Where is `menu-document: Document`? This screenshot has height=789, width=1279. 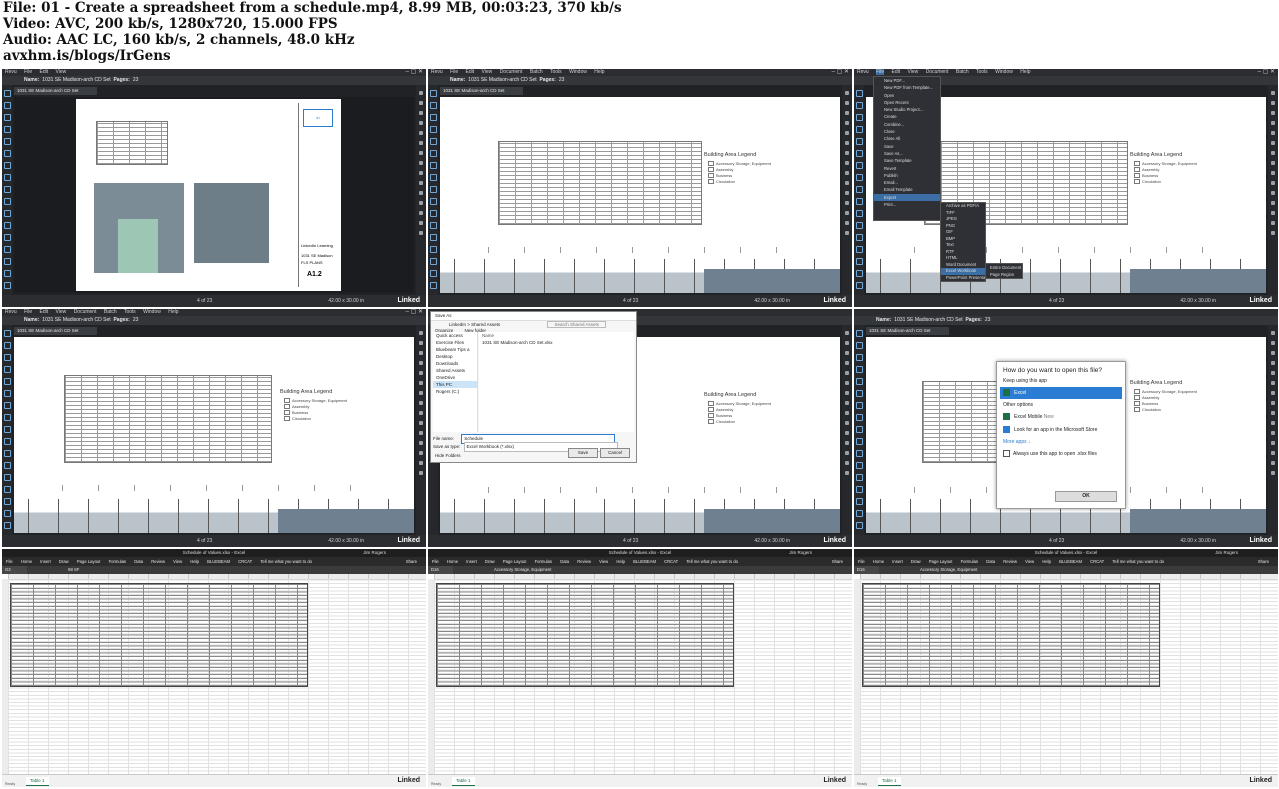
menu-document: Document is located at coordinates (937, 72).